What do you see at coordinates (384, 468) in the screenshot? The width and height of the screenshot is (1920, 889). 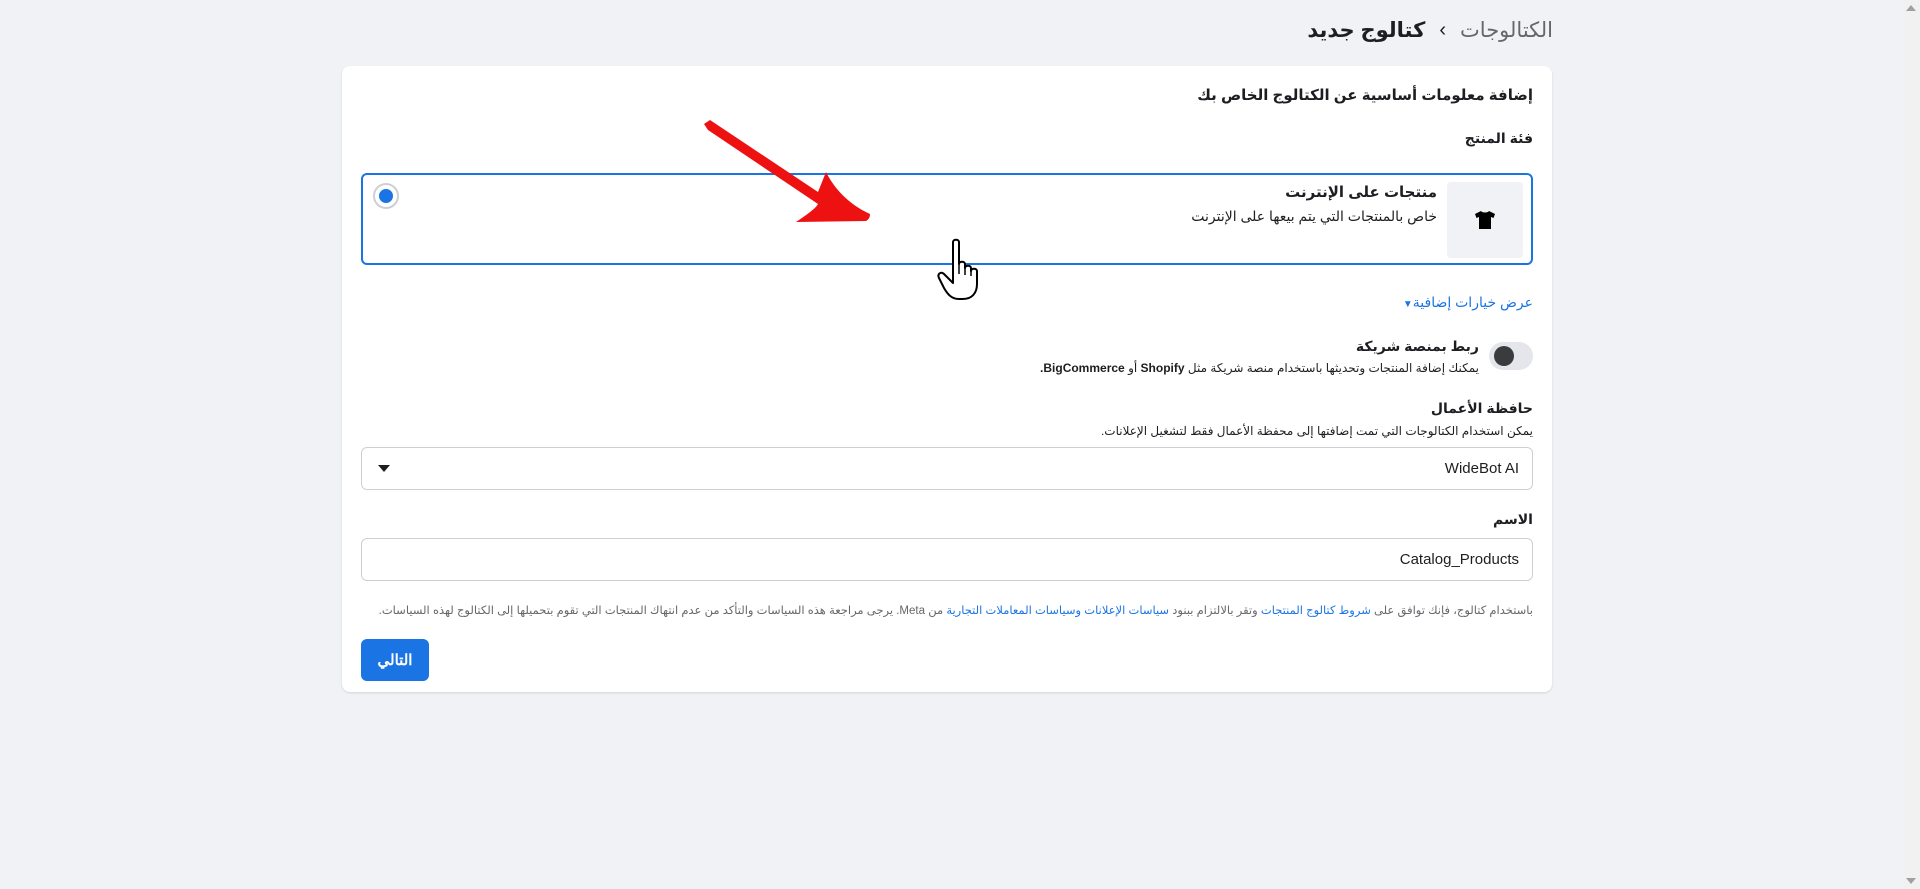 I see `caret-down-icon` at bounding box center [384, 468].